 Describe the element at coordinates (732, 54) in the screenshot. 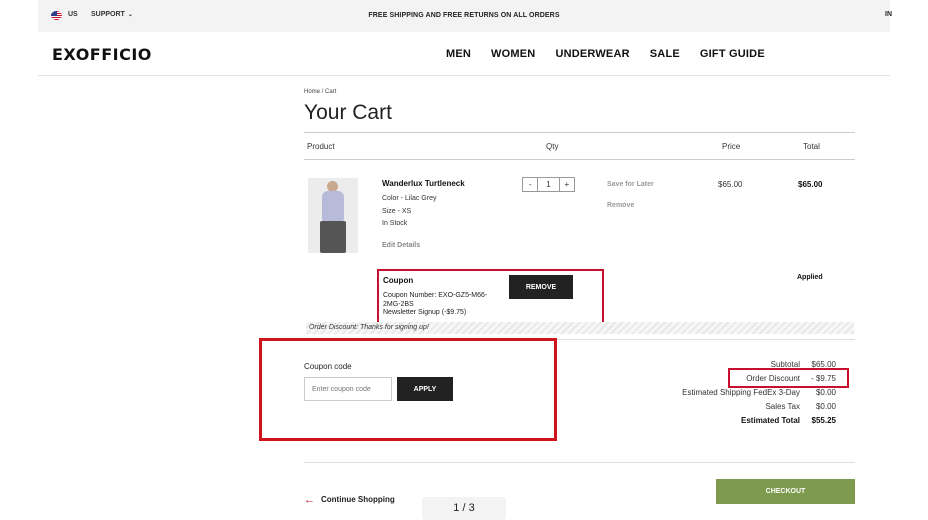

I see `nav-item-gift-guide: GIFT GUIDE` at that location.